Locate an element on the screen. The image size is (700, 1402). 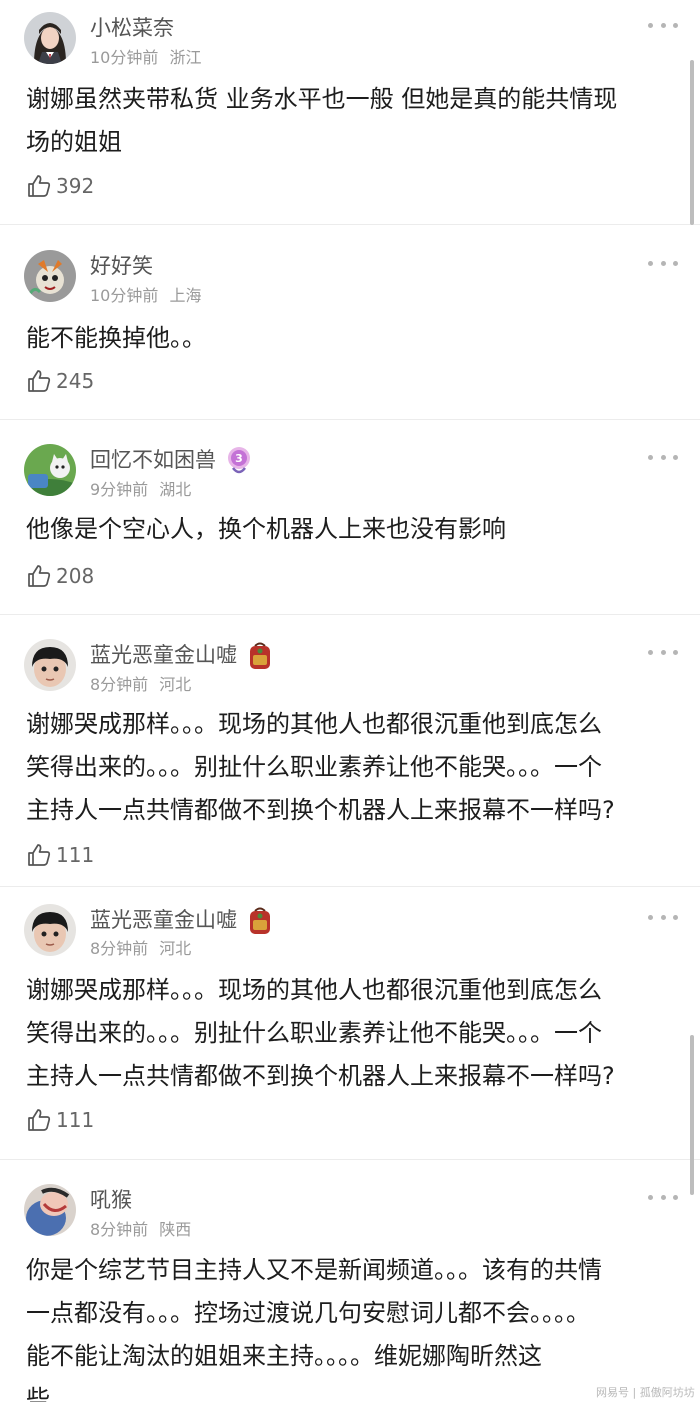
username: 小松菜奈 is located at coordinates (132, 27).